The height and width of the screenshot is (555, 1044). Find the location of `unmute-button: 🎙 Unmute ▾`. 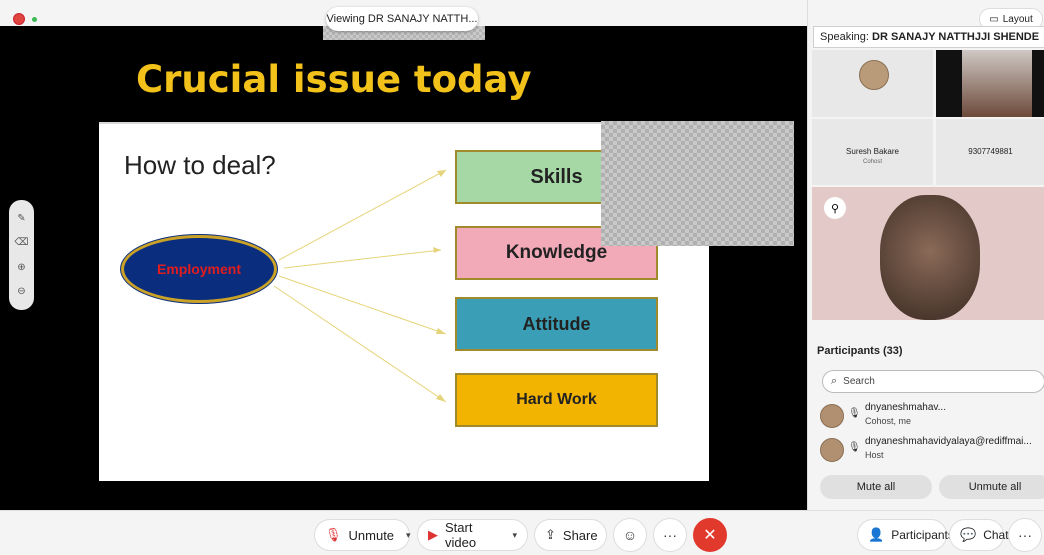

unmute-button: 🎙 Unmute ▾ is located at coordinates (362, 535).